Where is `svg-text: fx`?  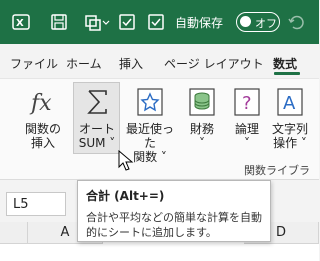 svg-text: fx is located at coordinates (40, 103).